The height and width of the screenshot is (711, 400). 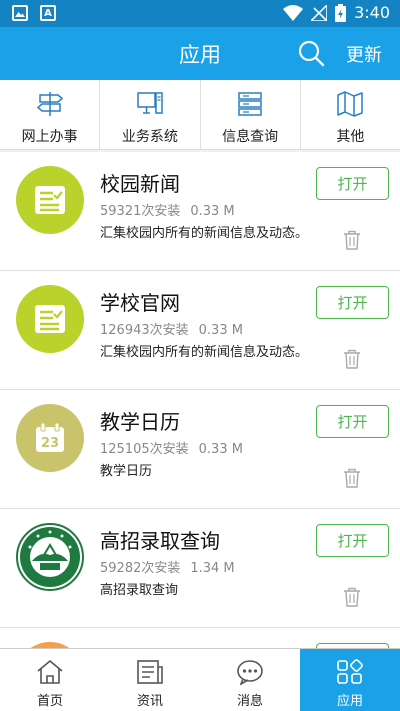 What do you see at coordinates (49, 137) in the screenshot?
I see `category-label: 网上办事` at bounding box center [49, 137].